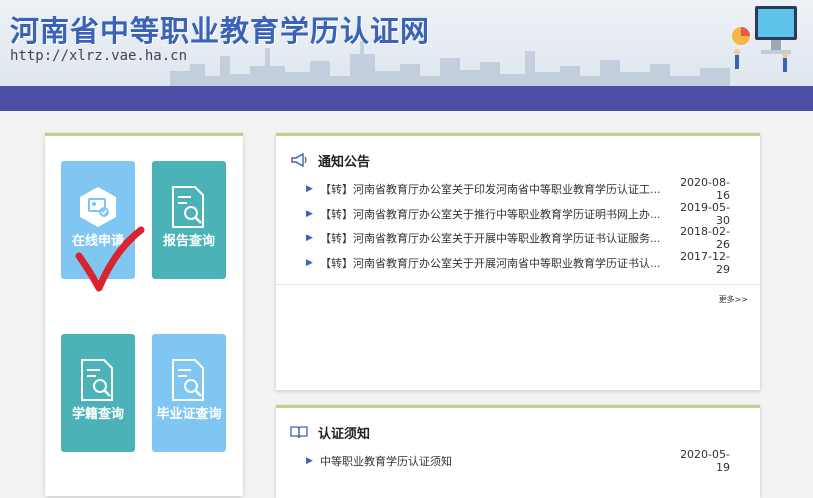  Describe the element at coordinates (99, 56) in the screenshot. I see `site-url: http://xlrz.vae.ha.cn` at that location.